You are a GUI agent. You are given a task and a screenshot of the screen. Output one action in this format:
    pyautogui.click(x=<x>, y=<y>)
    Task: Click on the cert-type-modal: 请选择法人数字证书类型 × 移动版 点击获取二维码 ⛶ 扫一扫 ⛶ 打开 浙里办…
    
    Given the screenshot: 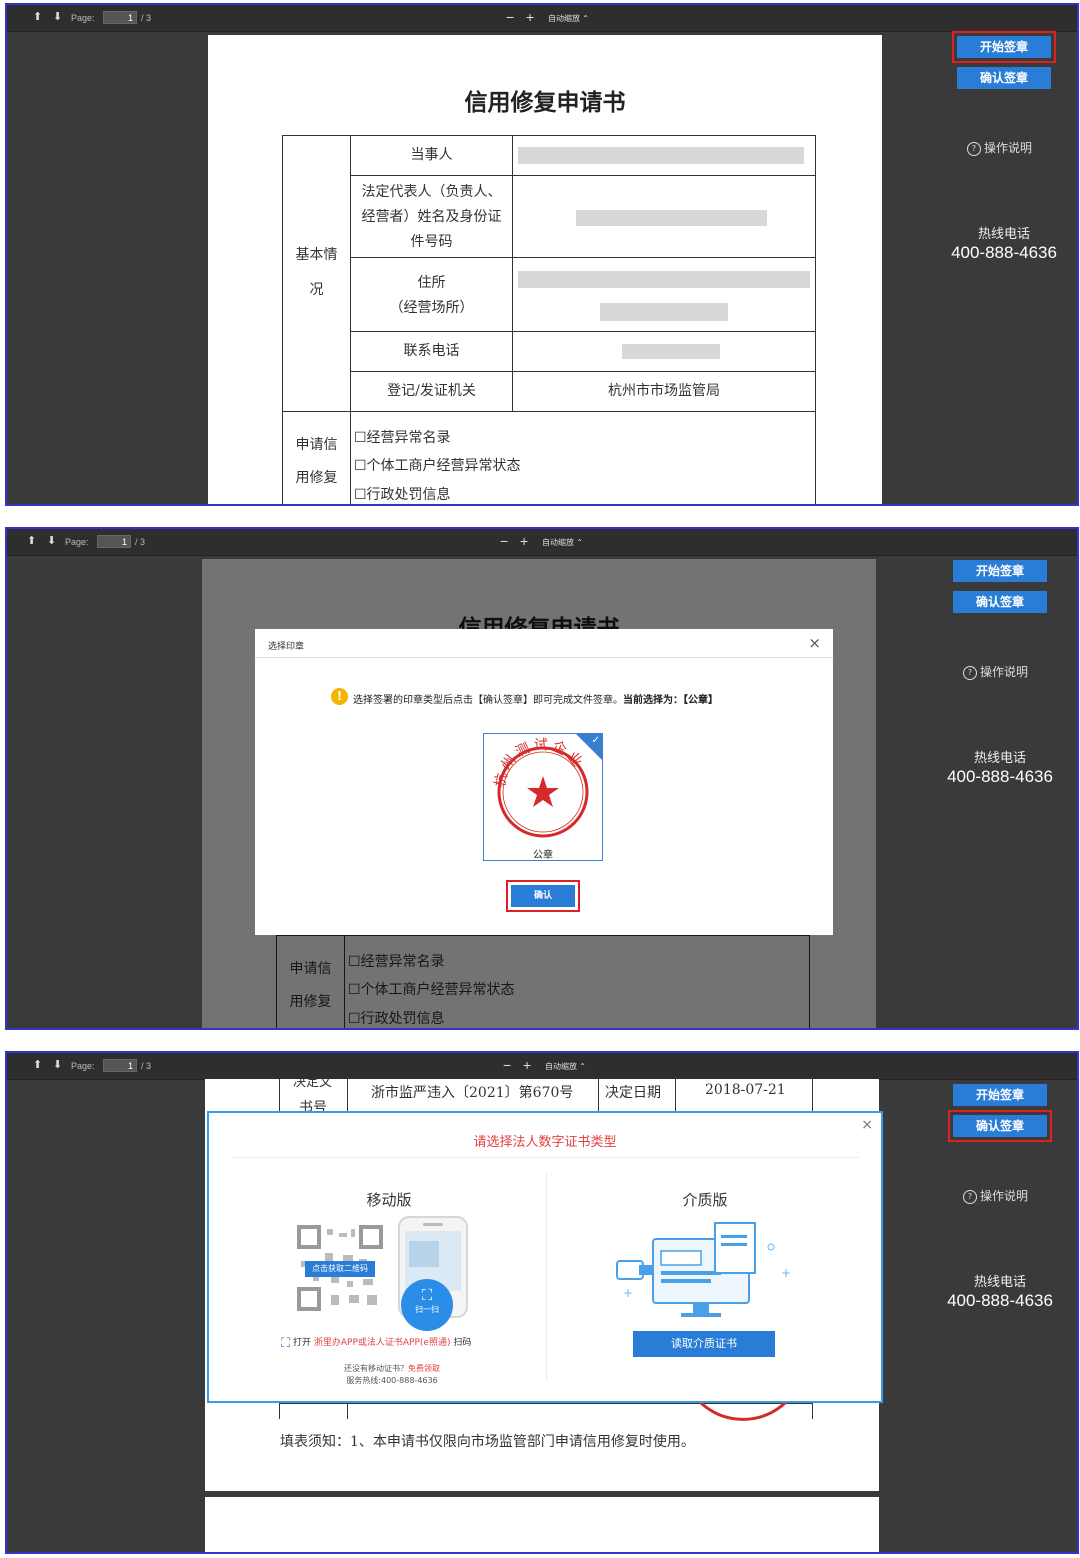 What is the action you would take?
    pyautogui.click(x=545, y=1257)
    